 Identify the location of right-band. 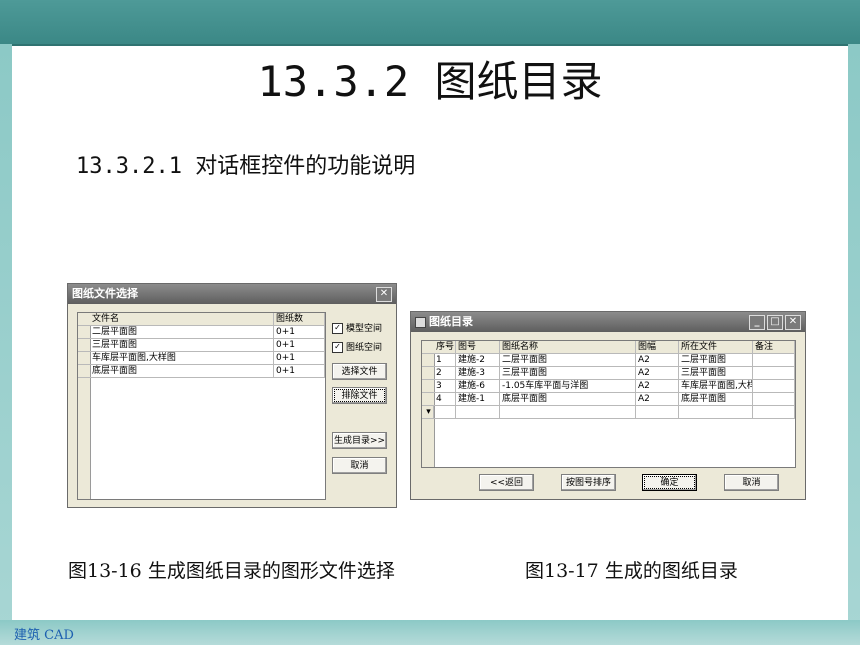
(854, 344).